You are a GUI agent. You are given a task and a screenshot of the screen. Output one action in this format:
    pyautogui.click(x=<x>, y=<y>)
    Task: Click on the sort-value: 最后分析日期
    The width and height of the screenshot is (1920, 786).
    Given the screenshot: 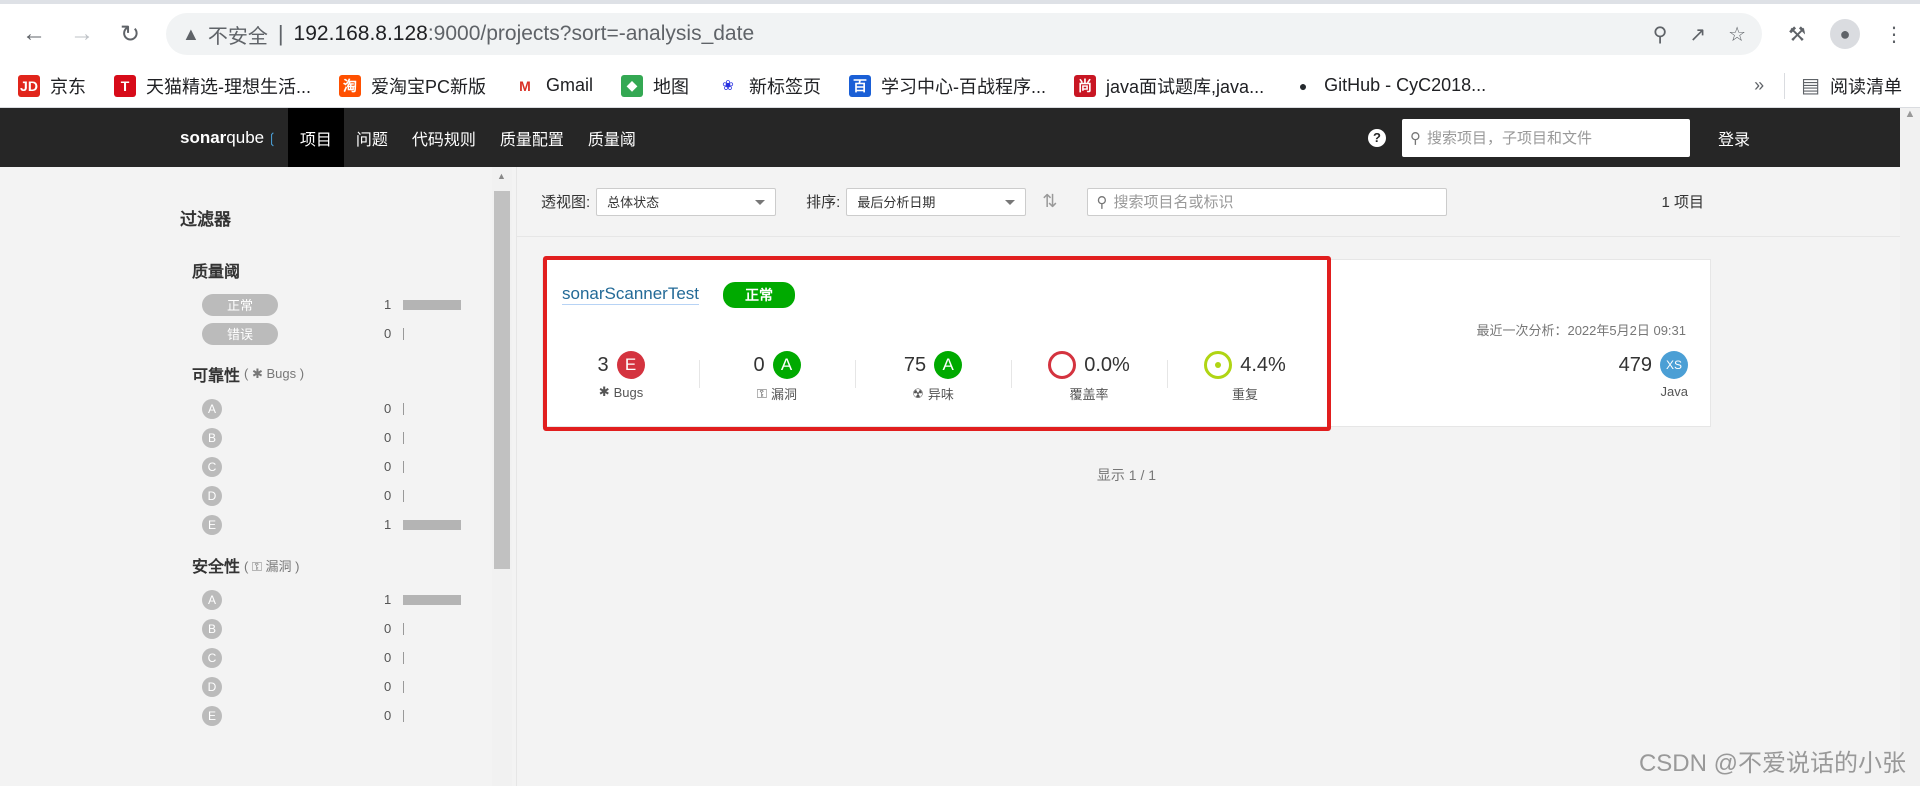 What is the action you would take?
    pyautogui.click(x=896, y=202)
    